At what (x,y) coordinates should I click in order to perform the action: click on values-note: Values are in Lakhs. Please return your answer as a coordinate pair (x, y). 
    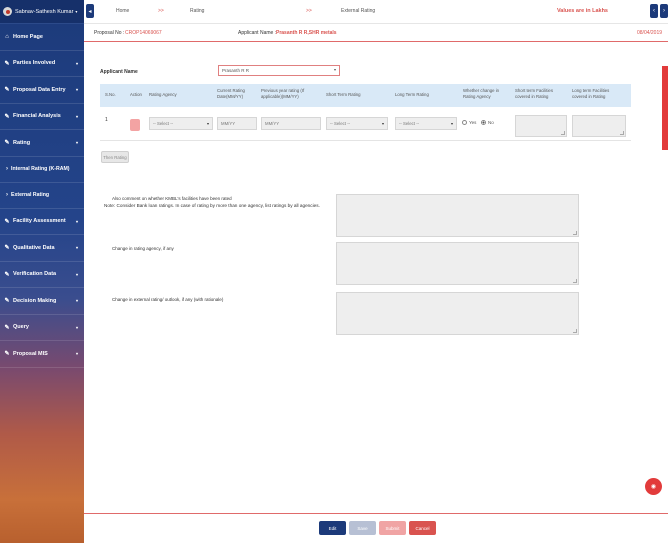
    Looking at the image, I should click on (582, 11).